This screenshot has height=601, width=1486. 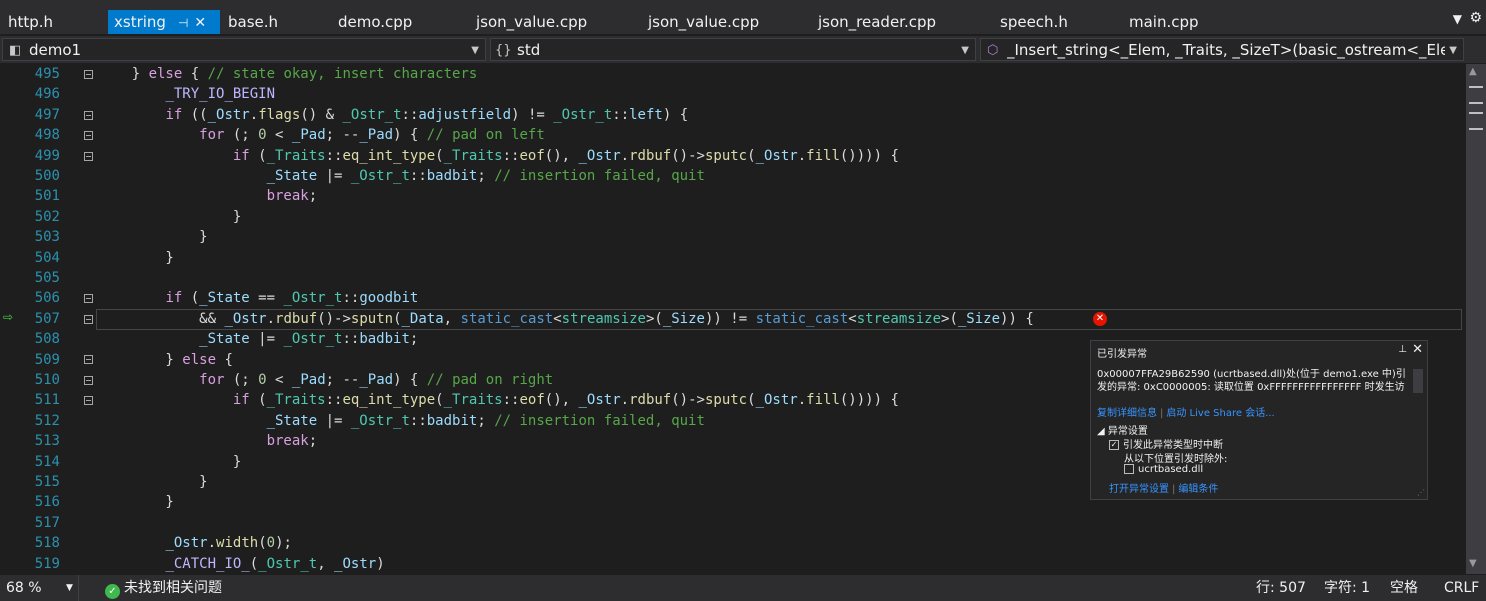 What do you see at coordinates (165, 359) in the screenshot?
I see `code-line: } else {` at bounding box center [165, 359].